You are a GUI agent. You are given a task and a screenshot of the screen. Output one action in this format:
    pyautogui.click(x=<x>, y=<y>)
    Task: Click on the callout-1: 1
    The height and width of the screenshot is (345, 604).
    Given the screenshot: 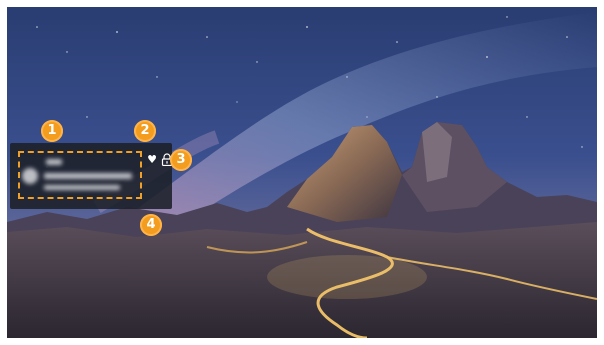 What is the action you would take?
    pyautogui.click(x=52, y=131)
    